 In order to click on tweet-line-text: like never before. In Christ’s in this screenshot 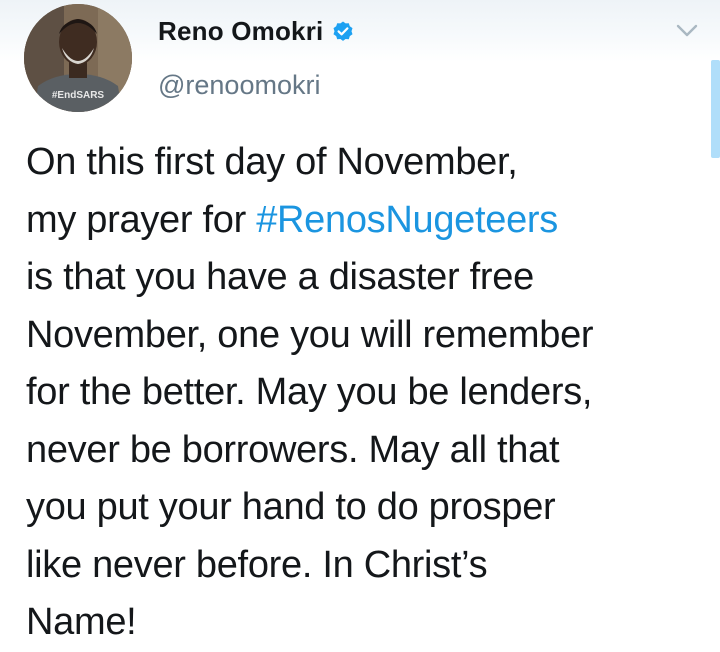, I will do `click(257, 564)`.